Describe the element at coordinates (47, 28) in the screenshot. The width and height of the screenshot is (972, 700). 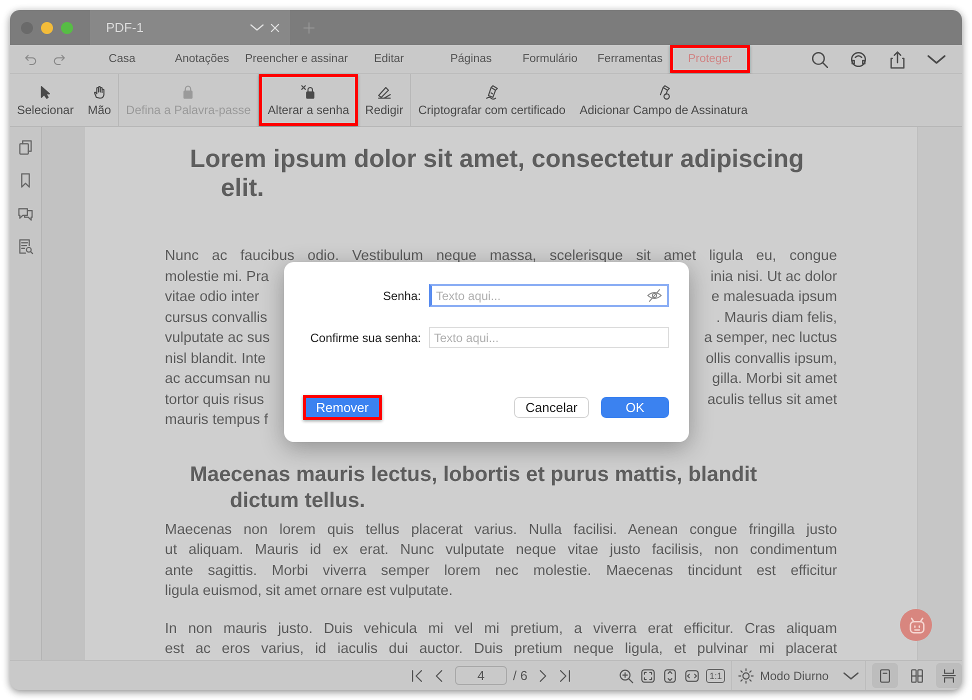
I see `minimize-button` at that location.